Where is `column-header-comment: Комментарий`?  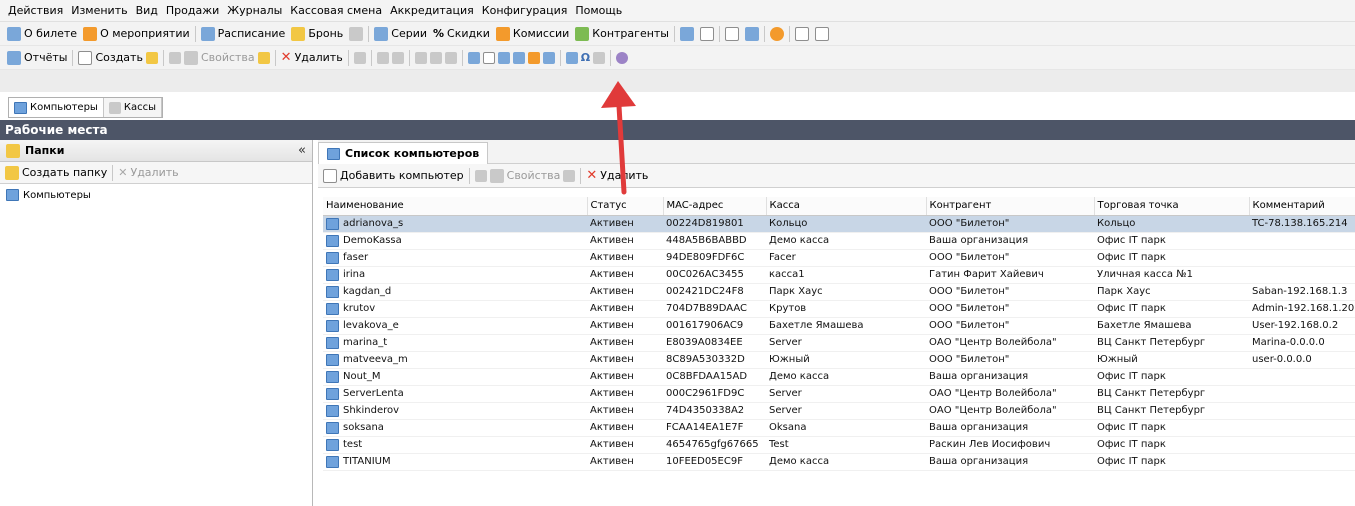 column-header-comment: Комментарий is located at coordinates (1302, 206).